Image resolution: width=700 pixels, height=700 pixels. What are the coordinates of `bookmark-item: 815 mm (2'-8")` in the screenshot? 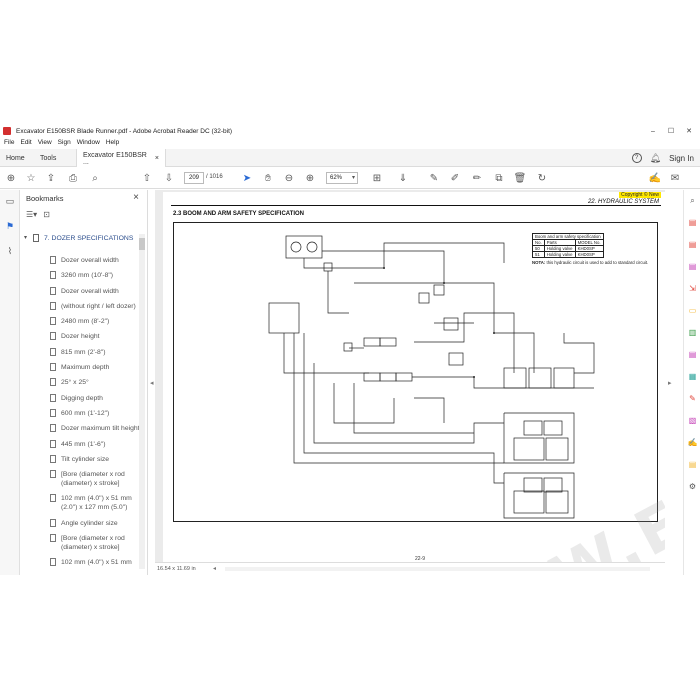 It's located at (80, 352).